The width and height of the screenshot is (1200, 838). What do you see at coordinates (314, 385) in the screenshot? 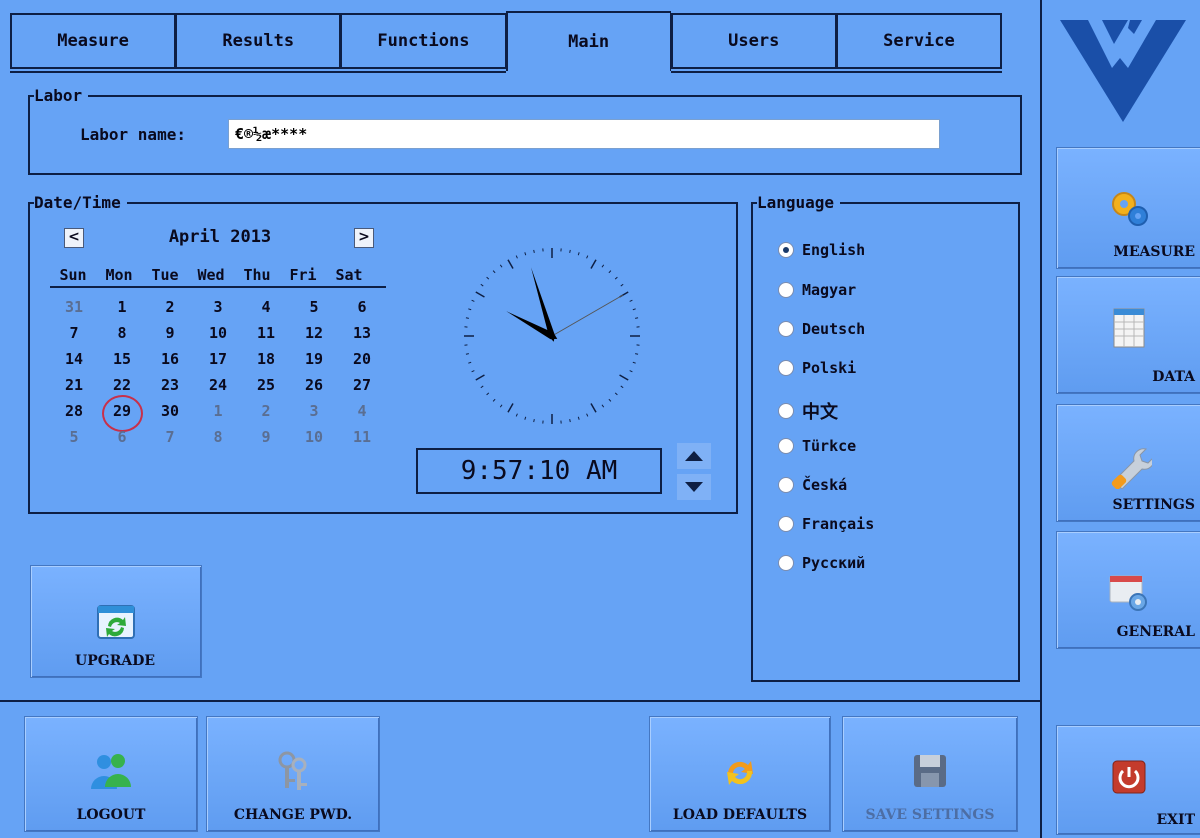
I see `calendar-day: 26` at bounding box center [314, 385].